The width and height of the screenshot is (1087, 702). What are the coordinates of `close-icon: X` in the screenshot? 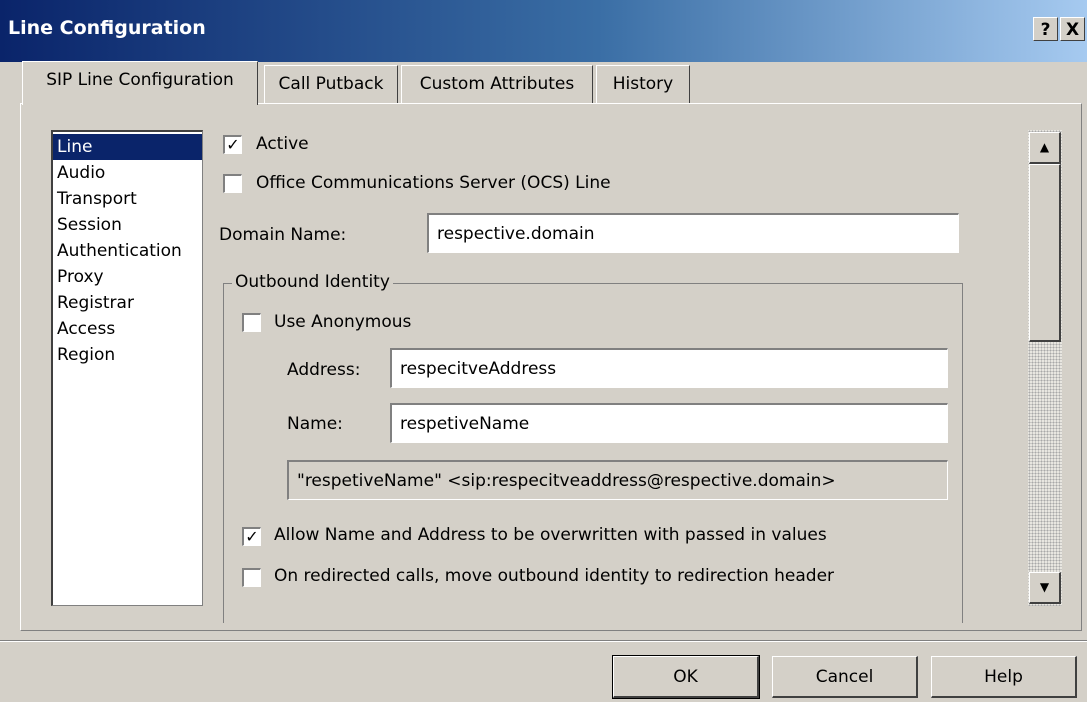 It's located at (1072, 29).